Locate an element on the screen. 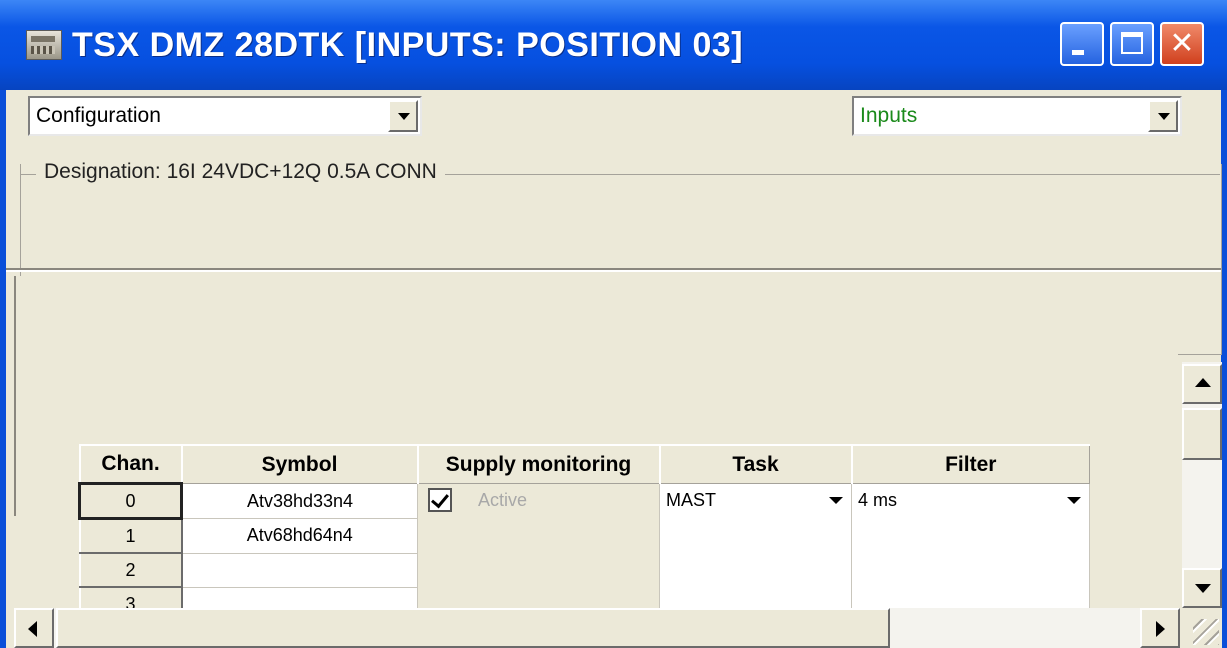  io-select: Inputs is located at coordinates (1017, 116).